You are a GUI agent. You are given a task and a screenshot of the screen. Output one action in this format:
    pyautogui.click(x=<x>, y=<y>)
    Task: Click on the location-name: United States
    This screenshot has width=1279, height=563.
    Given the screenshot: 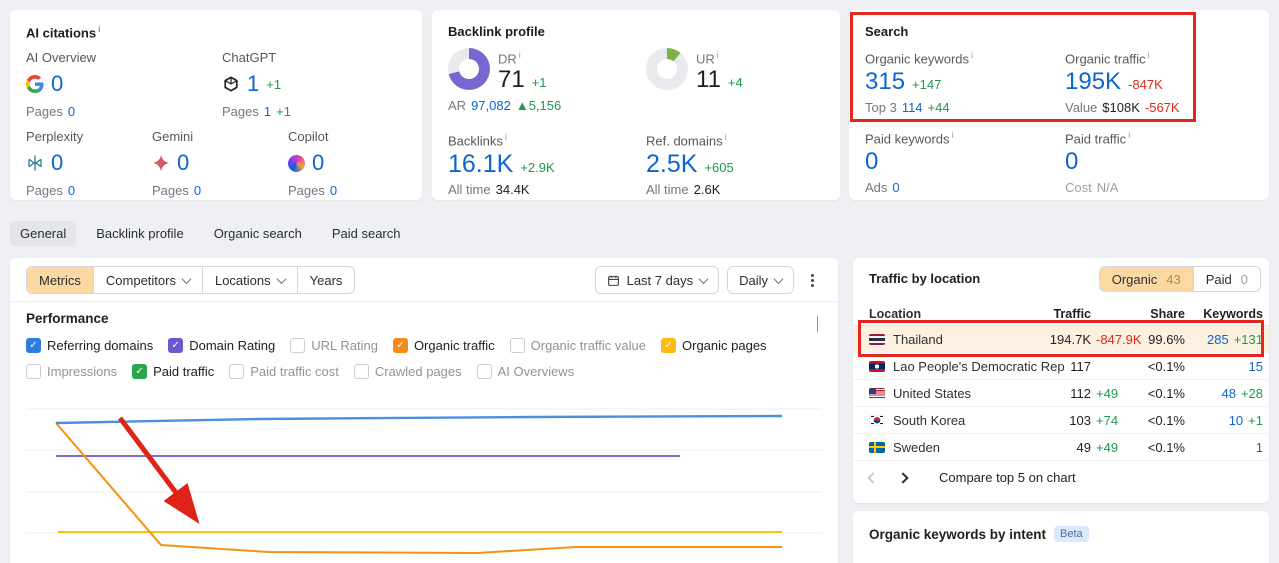 What is the action you would take?
    pyautogui.click(x=932, y=393)
    